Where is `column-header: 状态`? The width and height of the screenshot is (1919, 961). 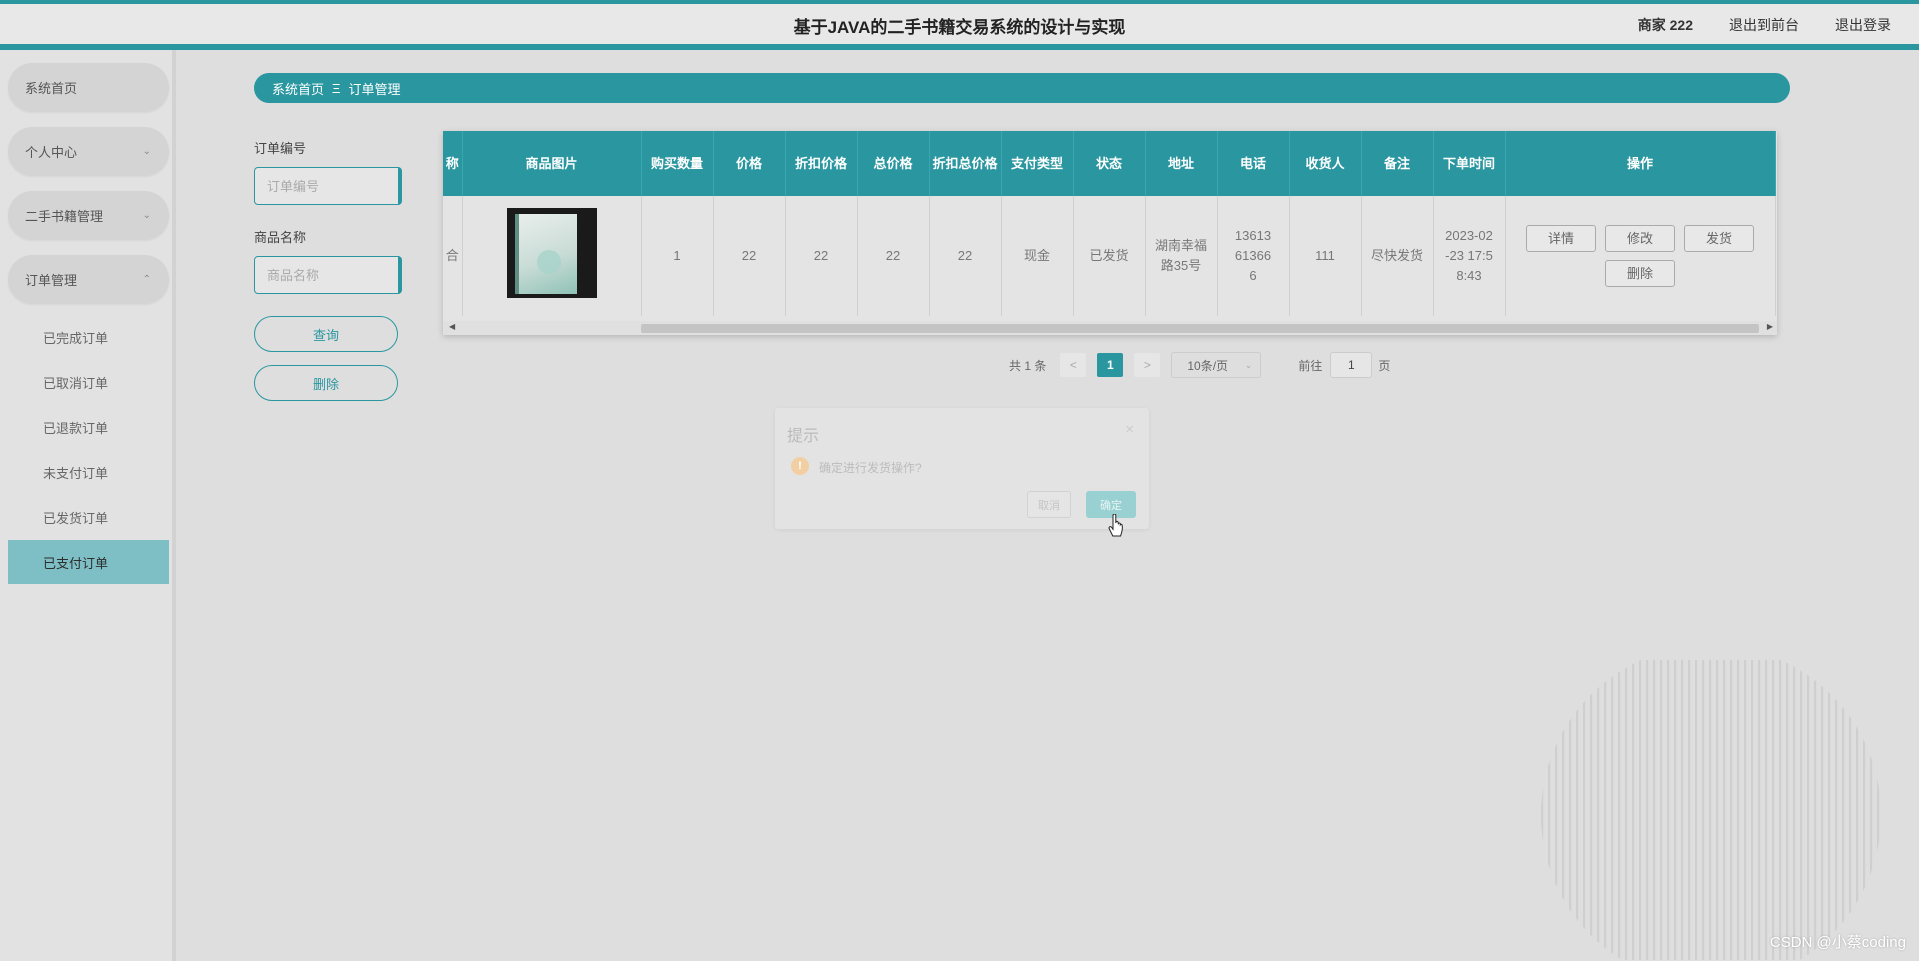 column-header: 状态 is located at coordinates (1109, 163).